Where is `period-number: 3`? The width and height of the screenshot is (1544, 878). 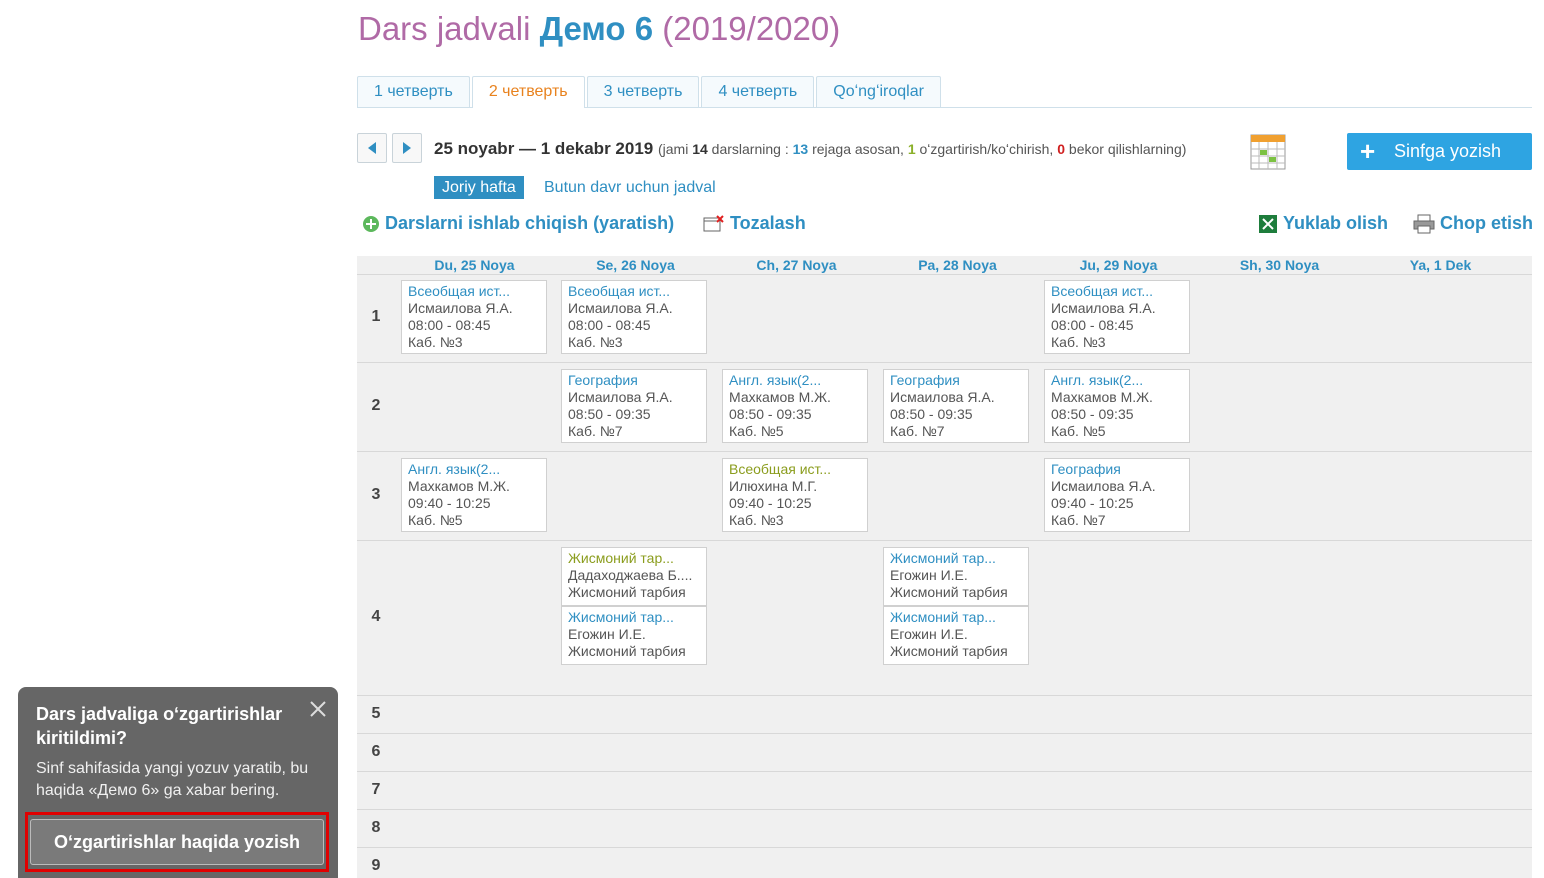
period-number: 3 is located at coordinates (376, 494).